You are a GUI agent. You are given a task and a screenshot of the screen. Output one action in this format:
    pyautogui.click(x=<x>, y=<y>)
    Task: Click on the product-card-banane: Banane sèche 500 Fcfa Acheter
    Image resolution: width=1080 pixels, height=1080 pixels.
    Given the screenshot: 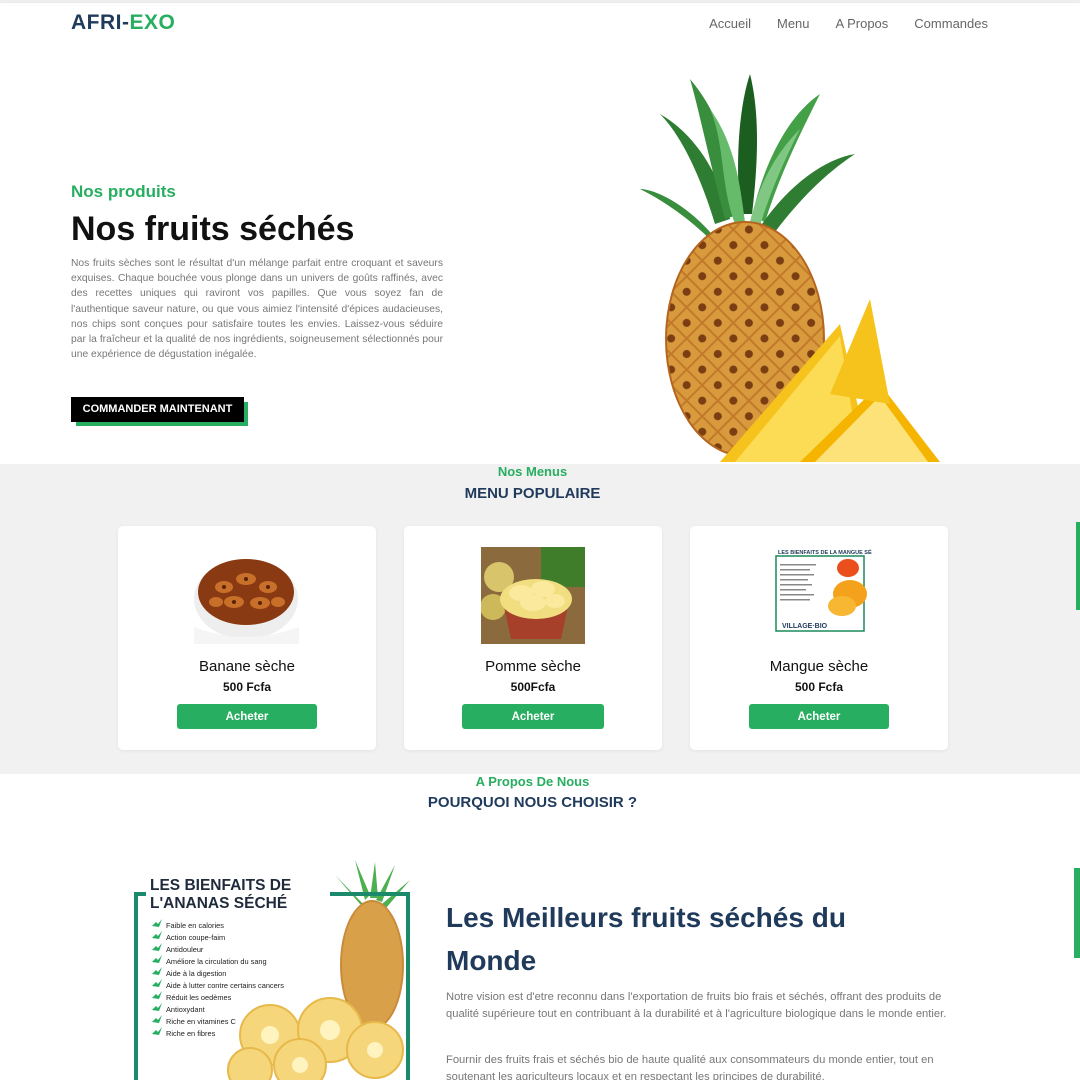 What is the action you would take?
    pyautogui.click(x=247, y=638)
    